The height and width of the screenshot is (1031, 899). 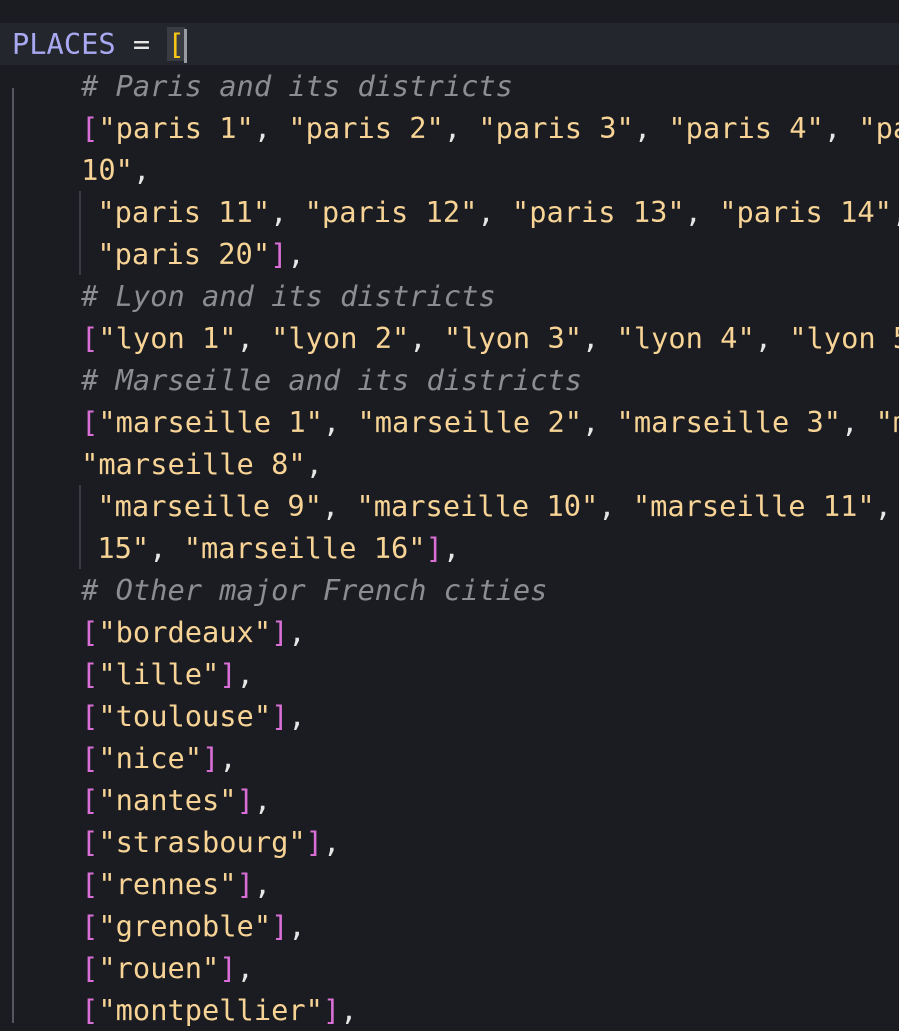 I want to click on string-literal: "marseille 10", so click(x=477, y=506).